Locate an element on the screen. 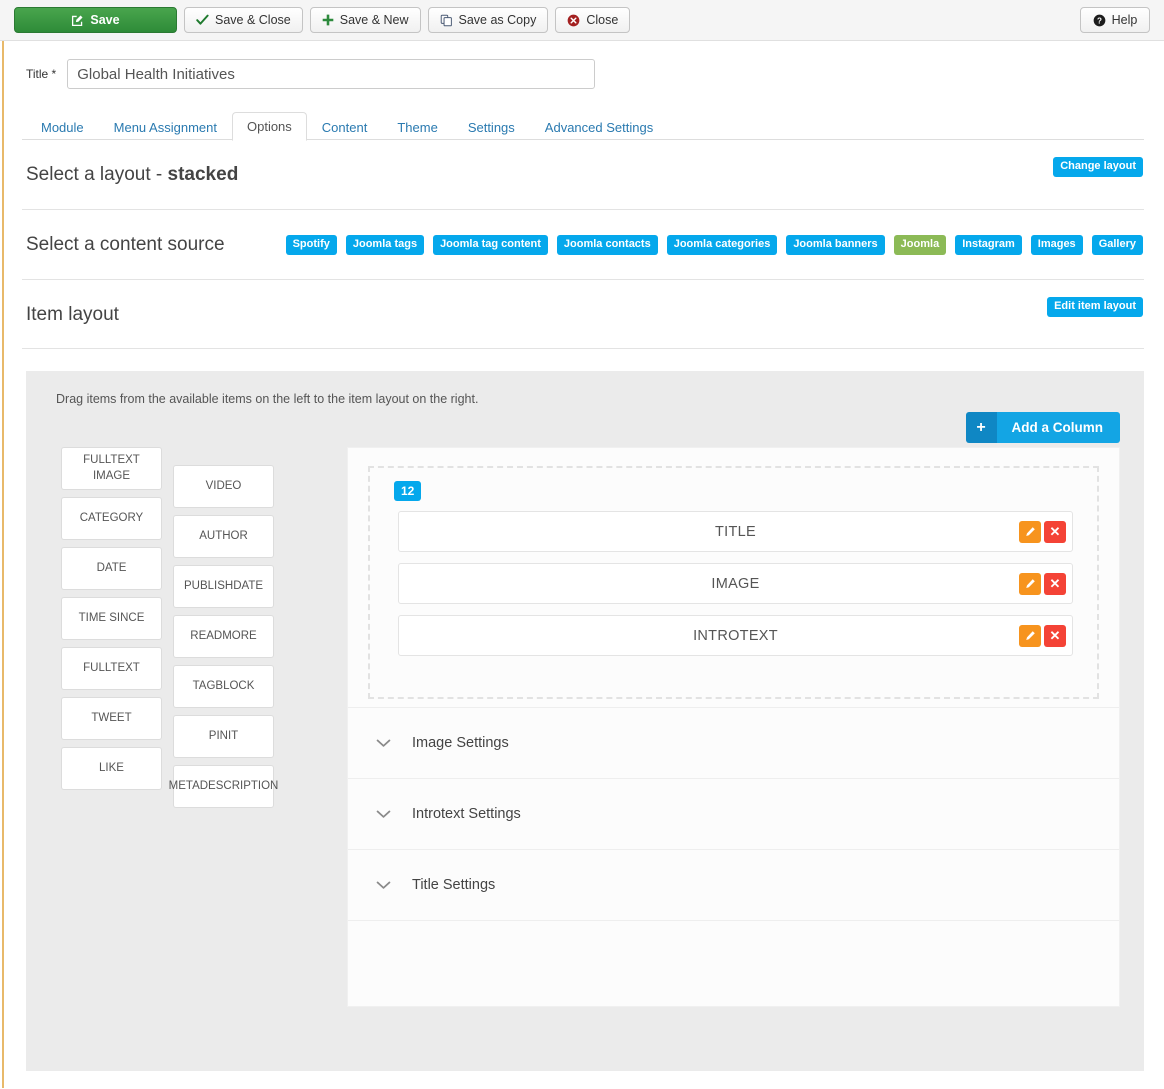 The image size is (1164, 1089). close-button: Close is located at coordinates (593, 20).